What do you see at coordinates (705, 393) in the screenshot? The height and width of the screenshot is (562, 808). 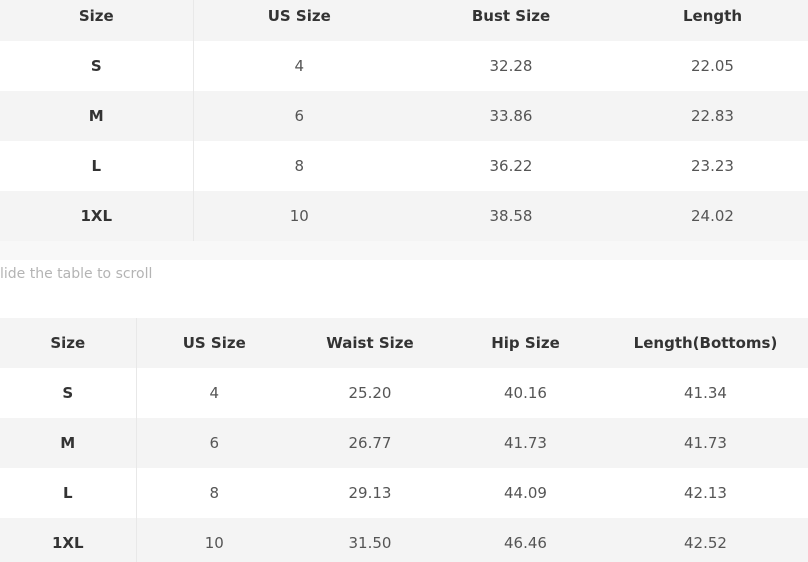 I see `length-bottoms-cell: 41.34` at bounding box center [705, 393].